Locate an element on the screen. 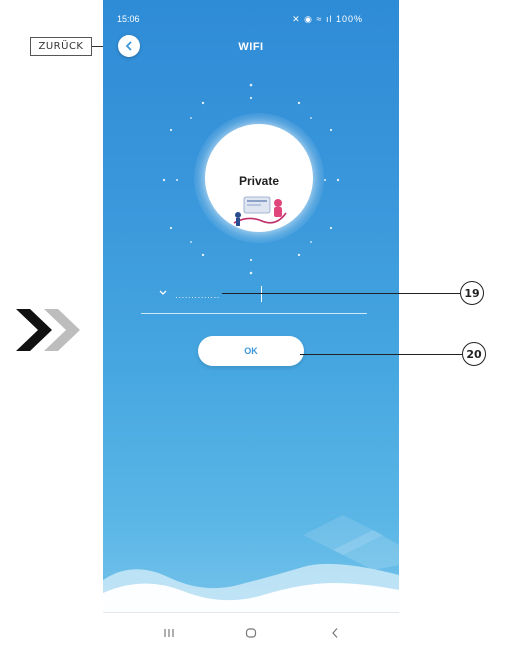 This screenshot has width=505, height=652. battery-level: 100% is located at coordinates (349, 19).